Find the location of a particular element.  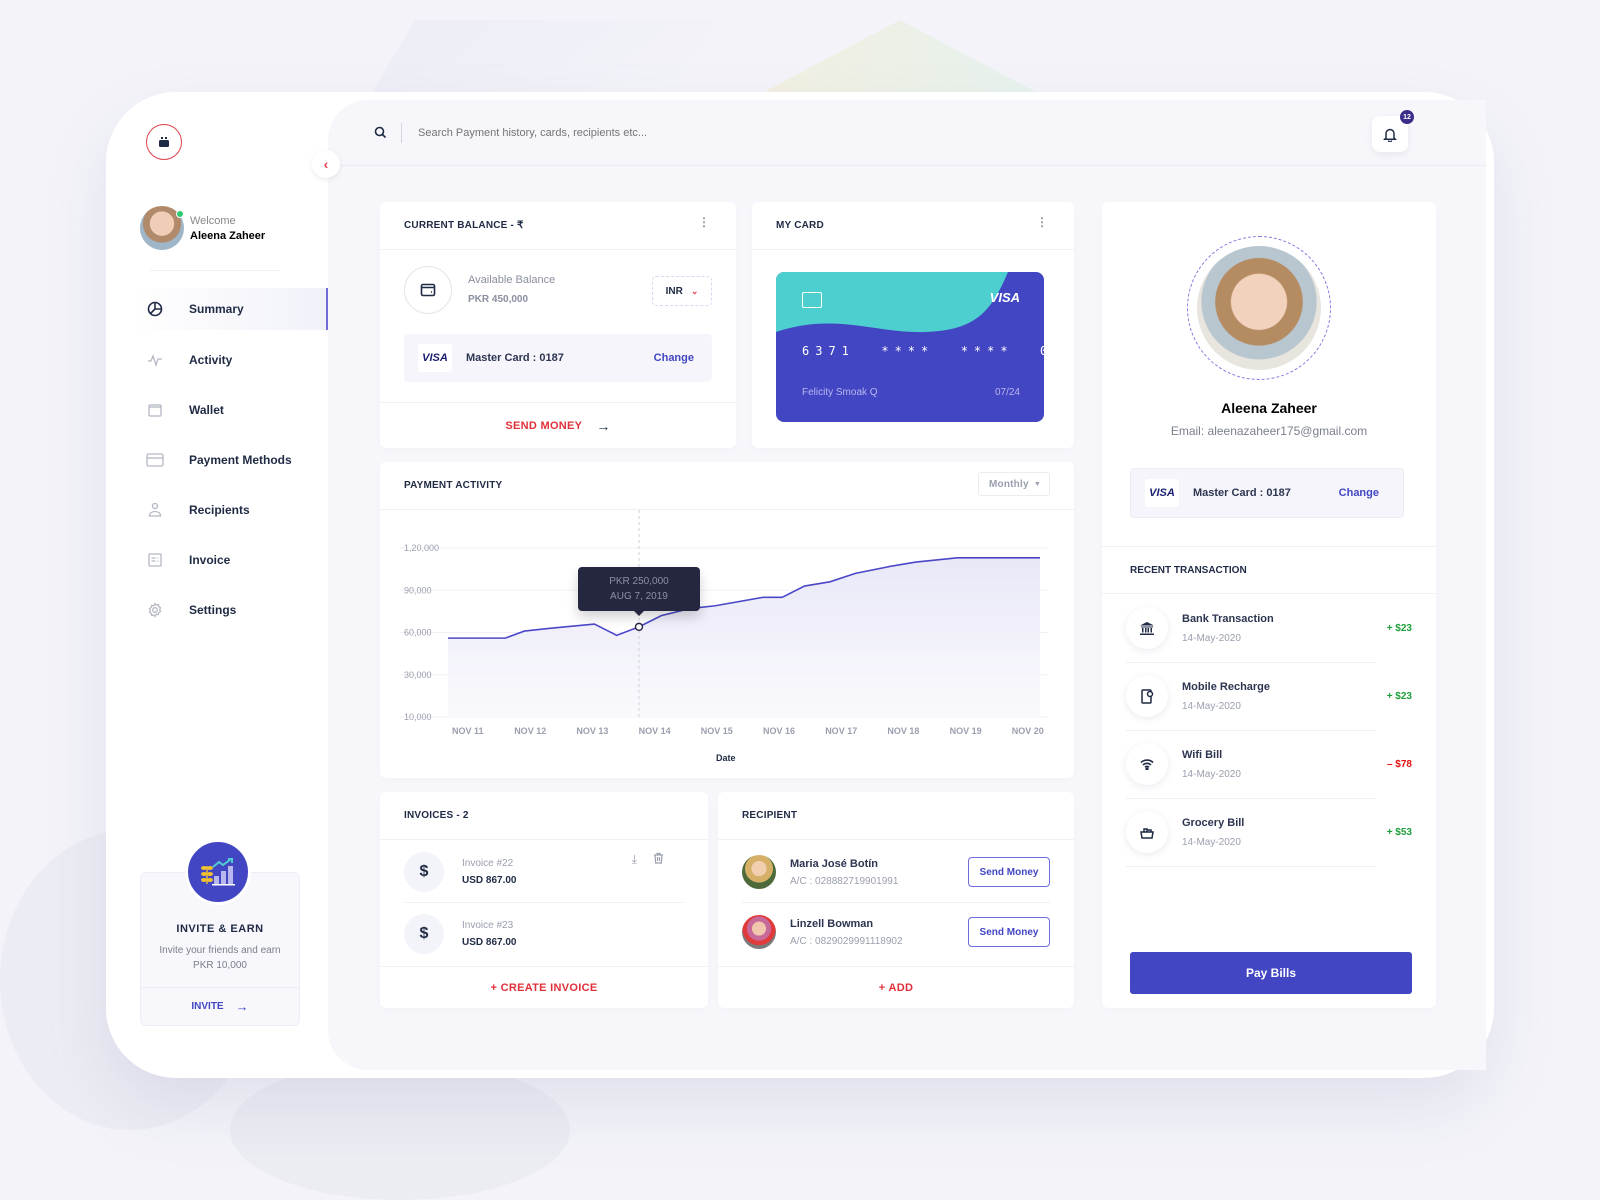

download-icon: ⤓ is located at coordinates (634, 859).